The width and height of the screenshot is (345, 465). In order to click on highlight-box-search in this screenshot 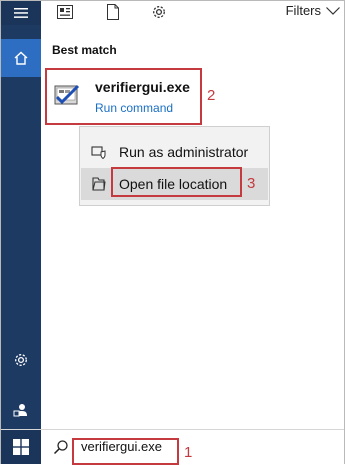, I will do `click(125, 451)`.